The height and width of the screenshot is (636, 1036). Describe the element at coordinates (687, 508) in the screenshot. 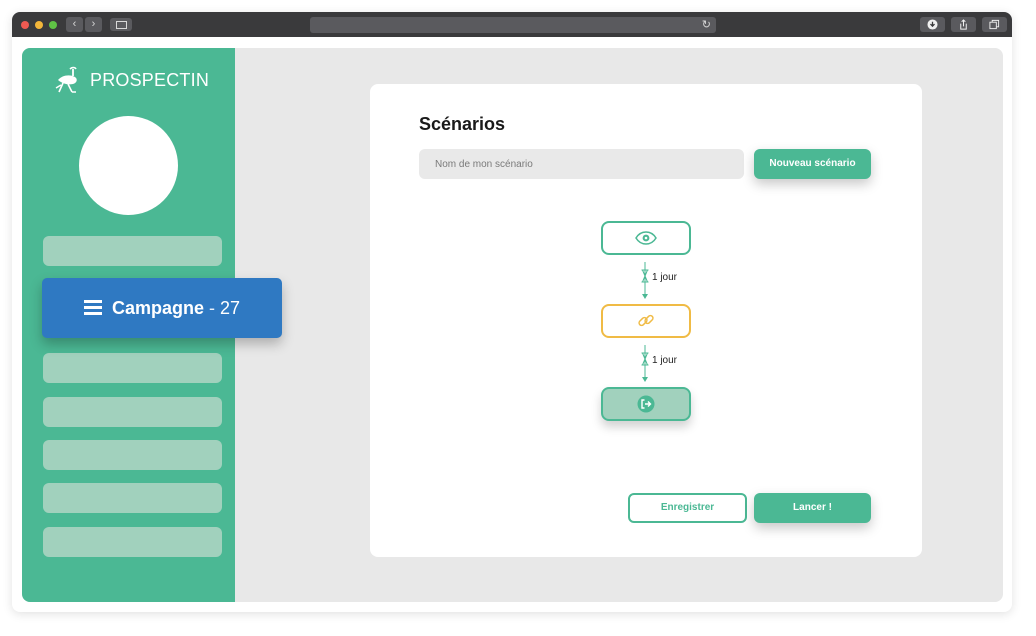

I see `save-button: Enregistrer` at that location.